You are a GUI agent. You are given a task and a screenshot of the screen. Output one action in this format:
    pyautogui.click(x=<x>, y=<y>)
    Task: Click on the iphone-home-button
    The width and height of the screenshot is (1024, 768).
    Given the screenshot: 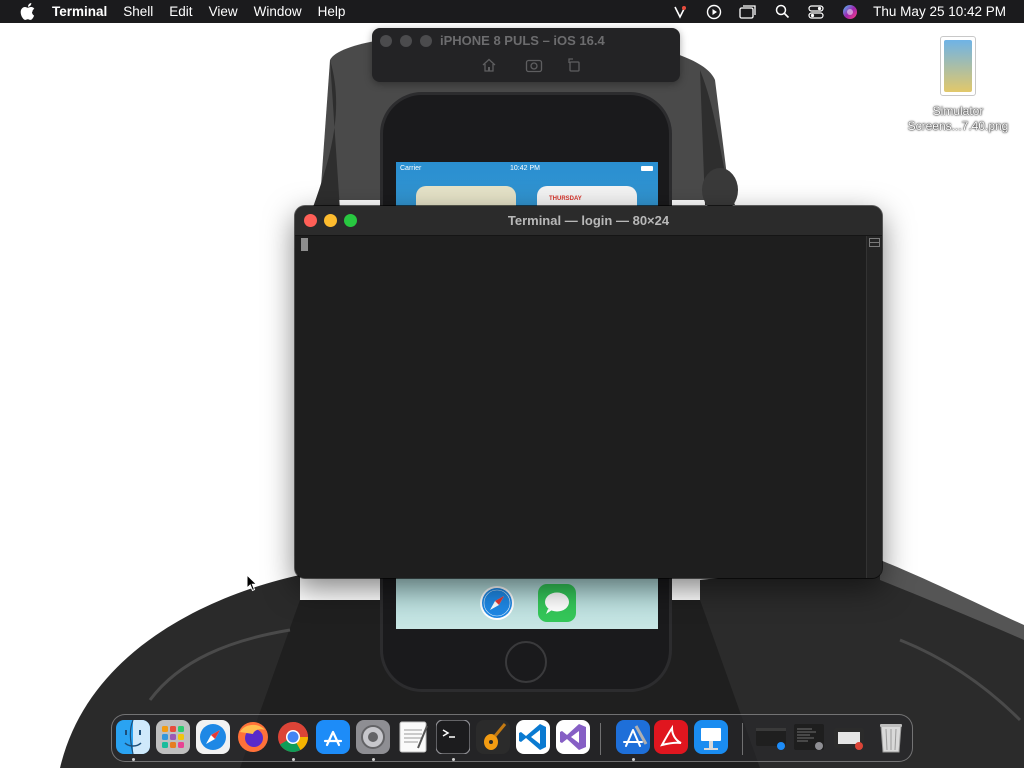 What is the action you would take?
    pyautogui.click(x=526, y=662)
    